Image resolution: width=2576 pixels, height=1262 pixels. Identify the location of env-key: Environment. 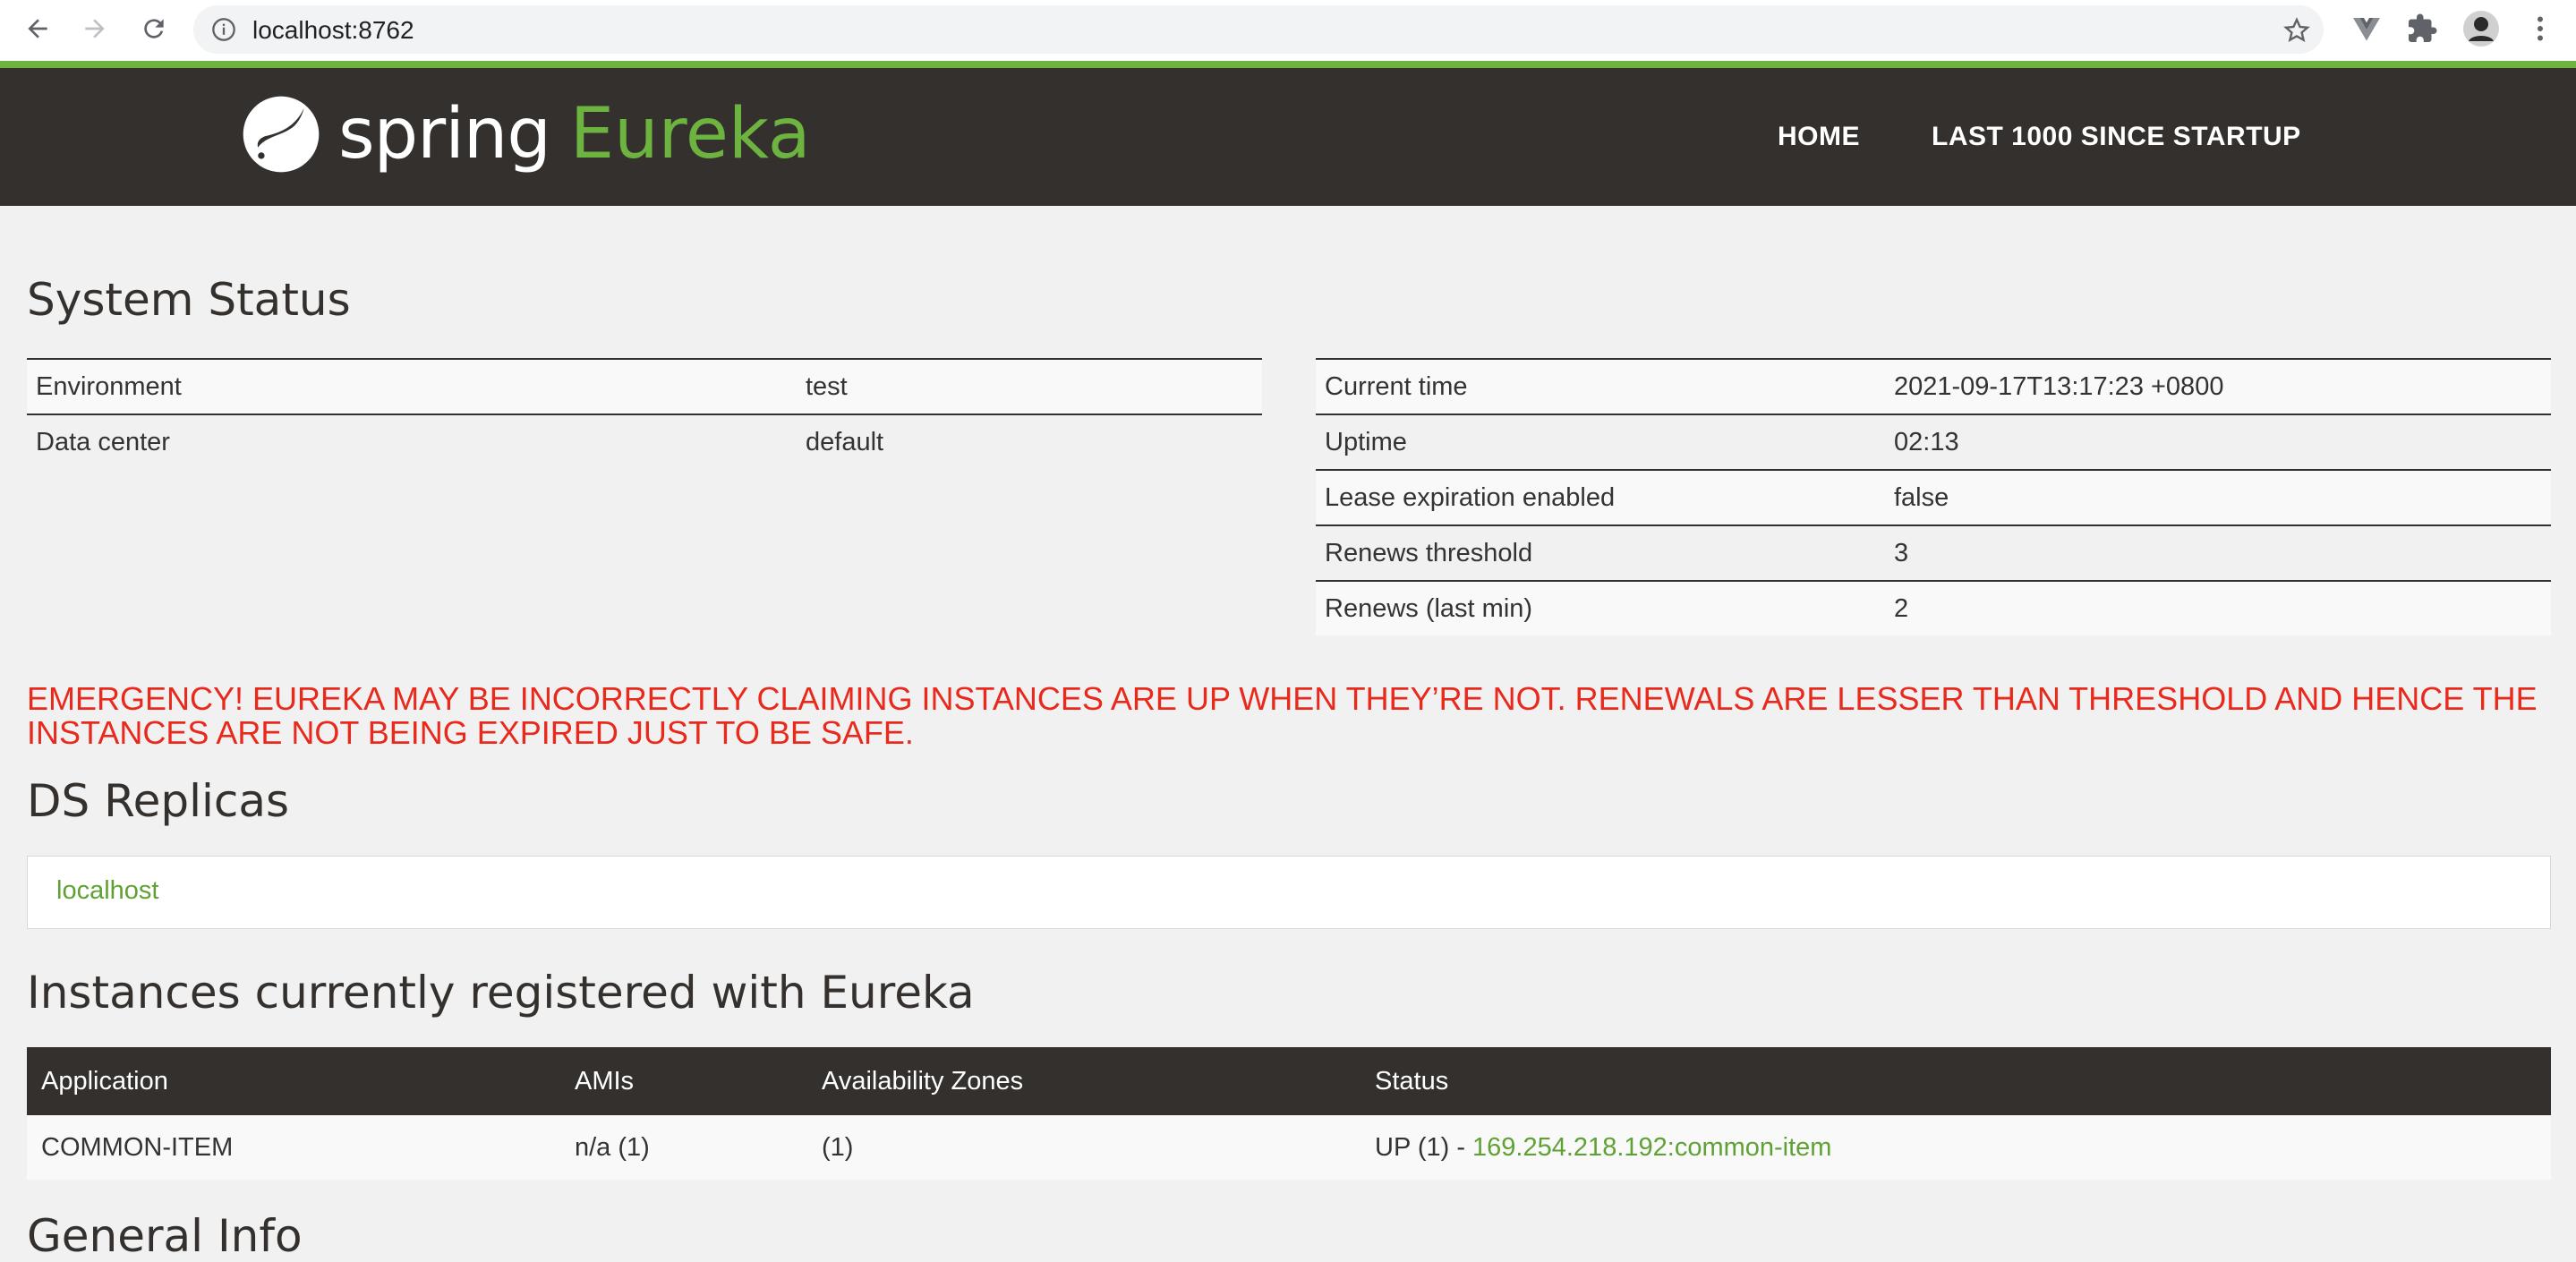
(412, 386).